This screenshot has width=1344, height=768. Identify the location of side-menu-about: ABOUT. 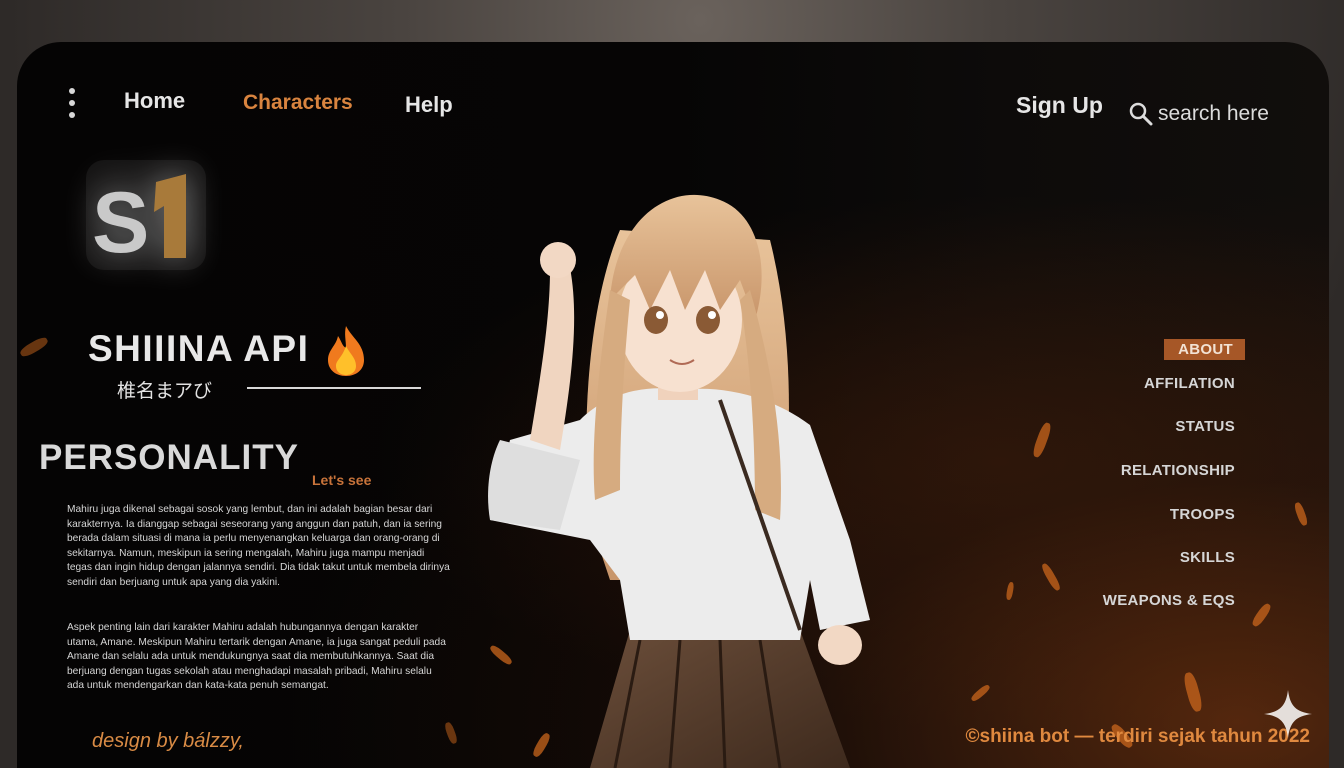
(1204, 349).